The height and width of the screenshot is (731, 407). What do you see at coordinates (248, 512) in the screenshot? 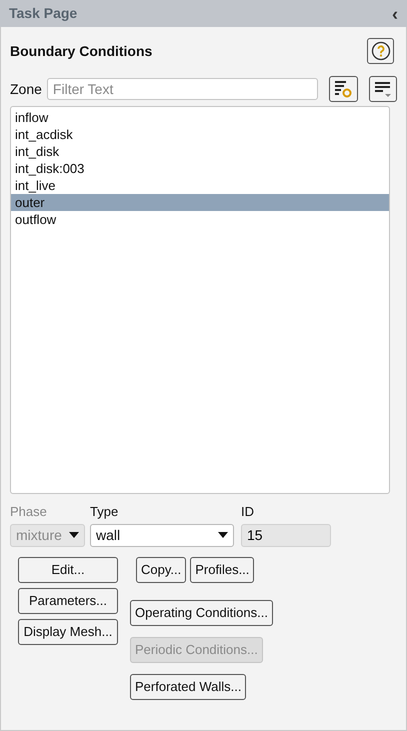
I see `id-label: ID` at bounding box center [248, 512].